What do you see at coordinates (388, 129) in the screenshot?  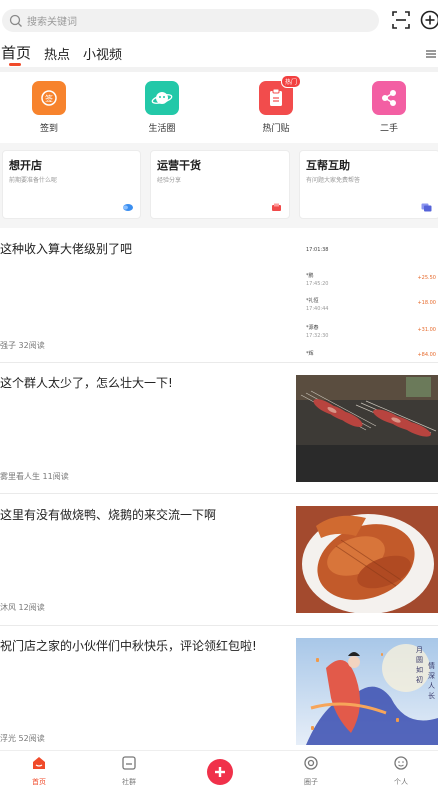 I see `category-label: 二手` at bounding box center [388, 129].